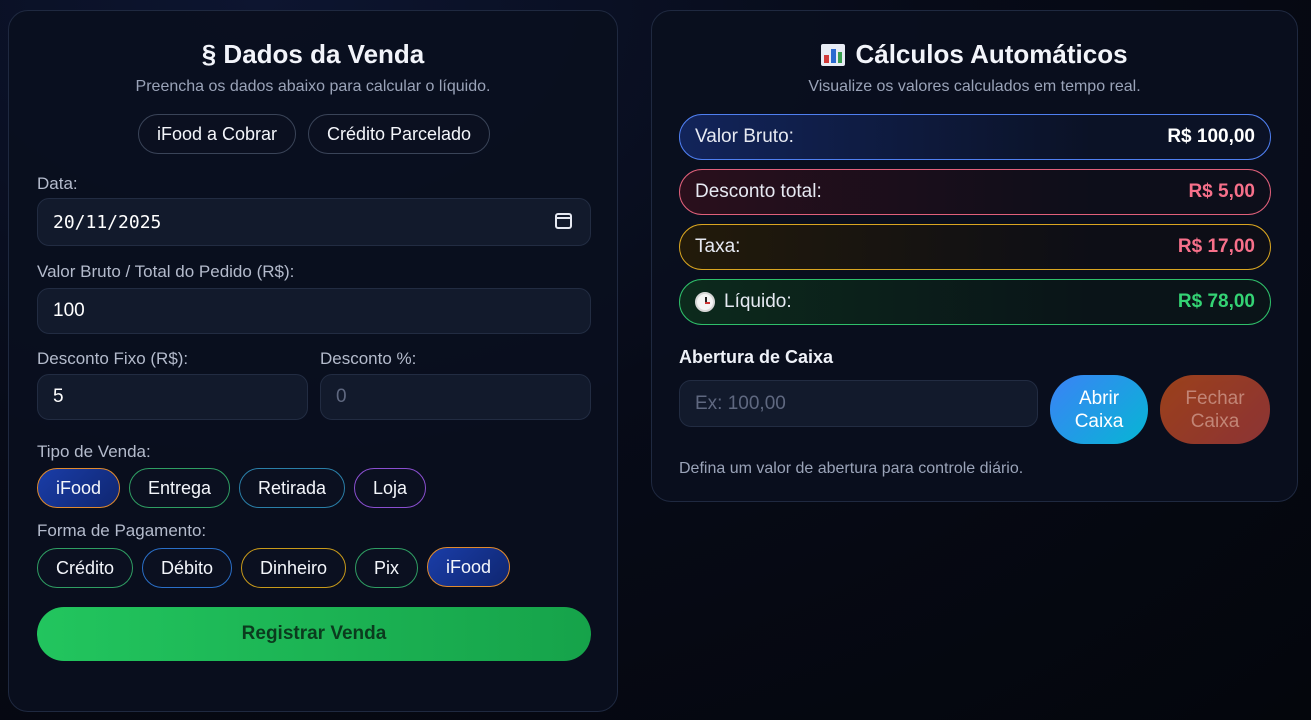 This screenshot has width=1311, height=720. What do you see at coordinates (85, 568) in the screenshot?
I see `payment-credito: Crédito` at bounding box center [85, 568].